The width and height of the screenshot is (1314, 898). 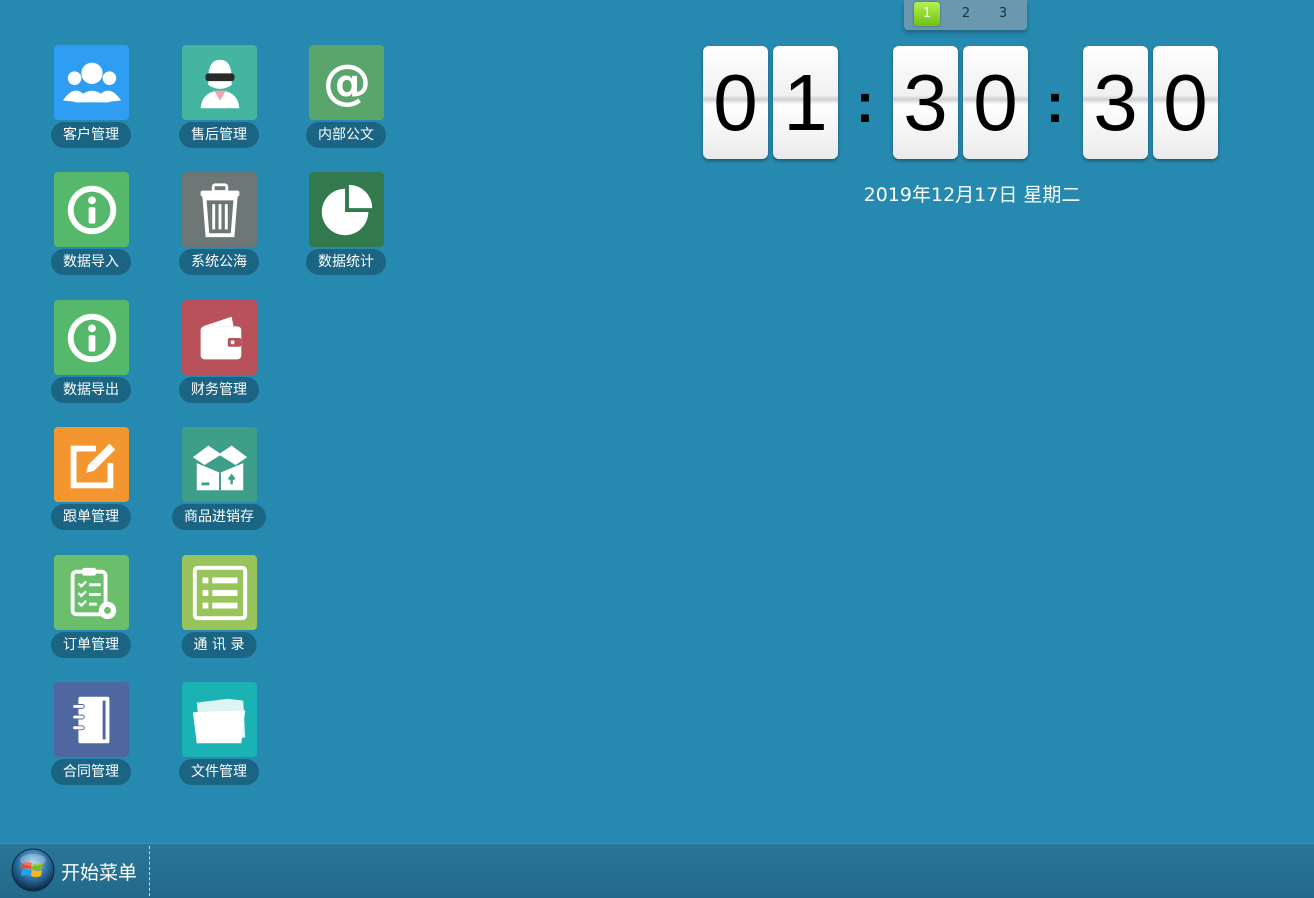 What do you see at coordinates (91, 645) in the screenshot?
I see `app-label: 订单管理` at bounding box center [91, 645].